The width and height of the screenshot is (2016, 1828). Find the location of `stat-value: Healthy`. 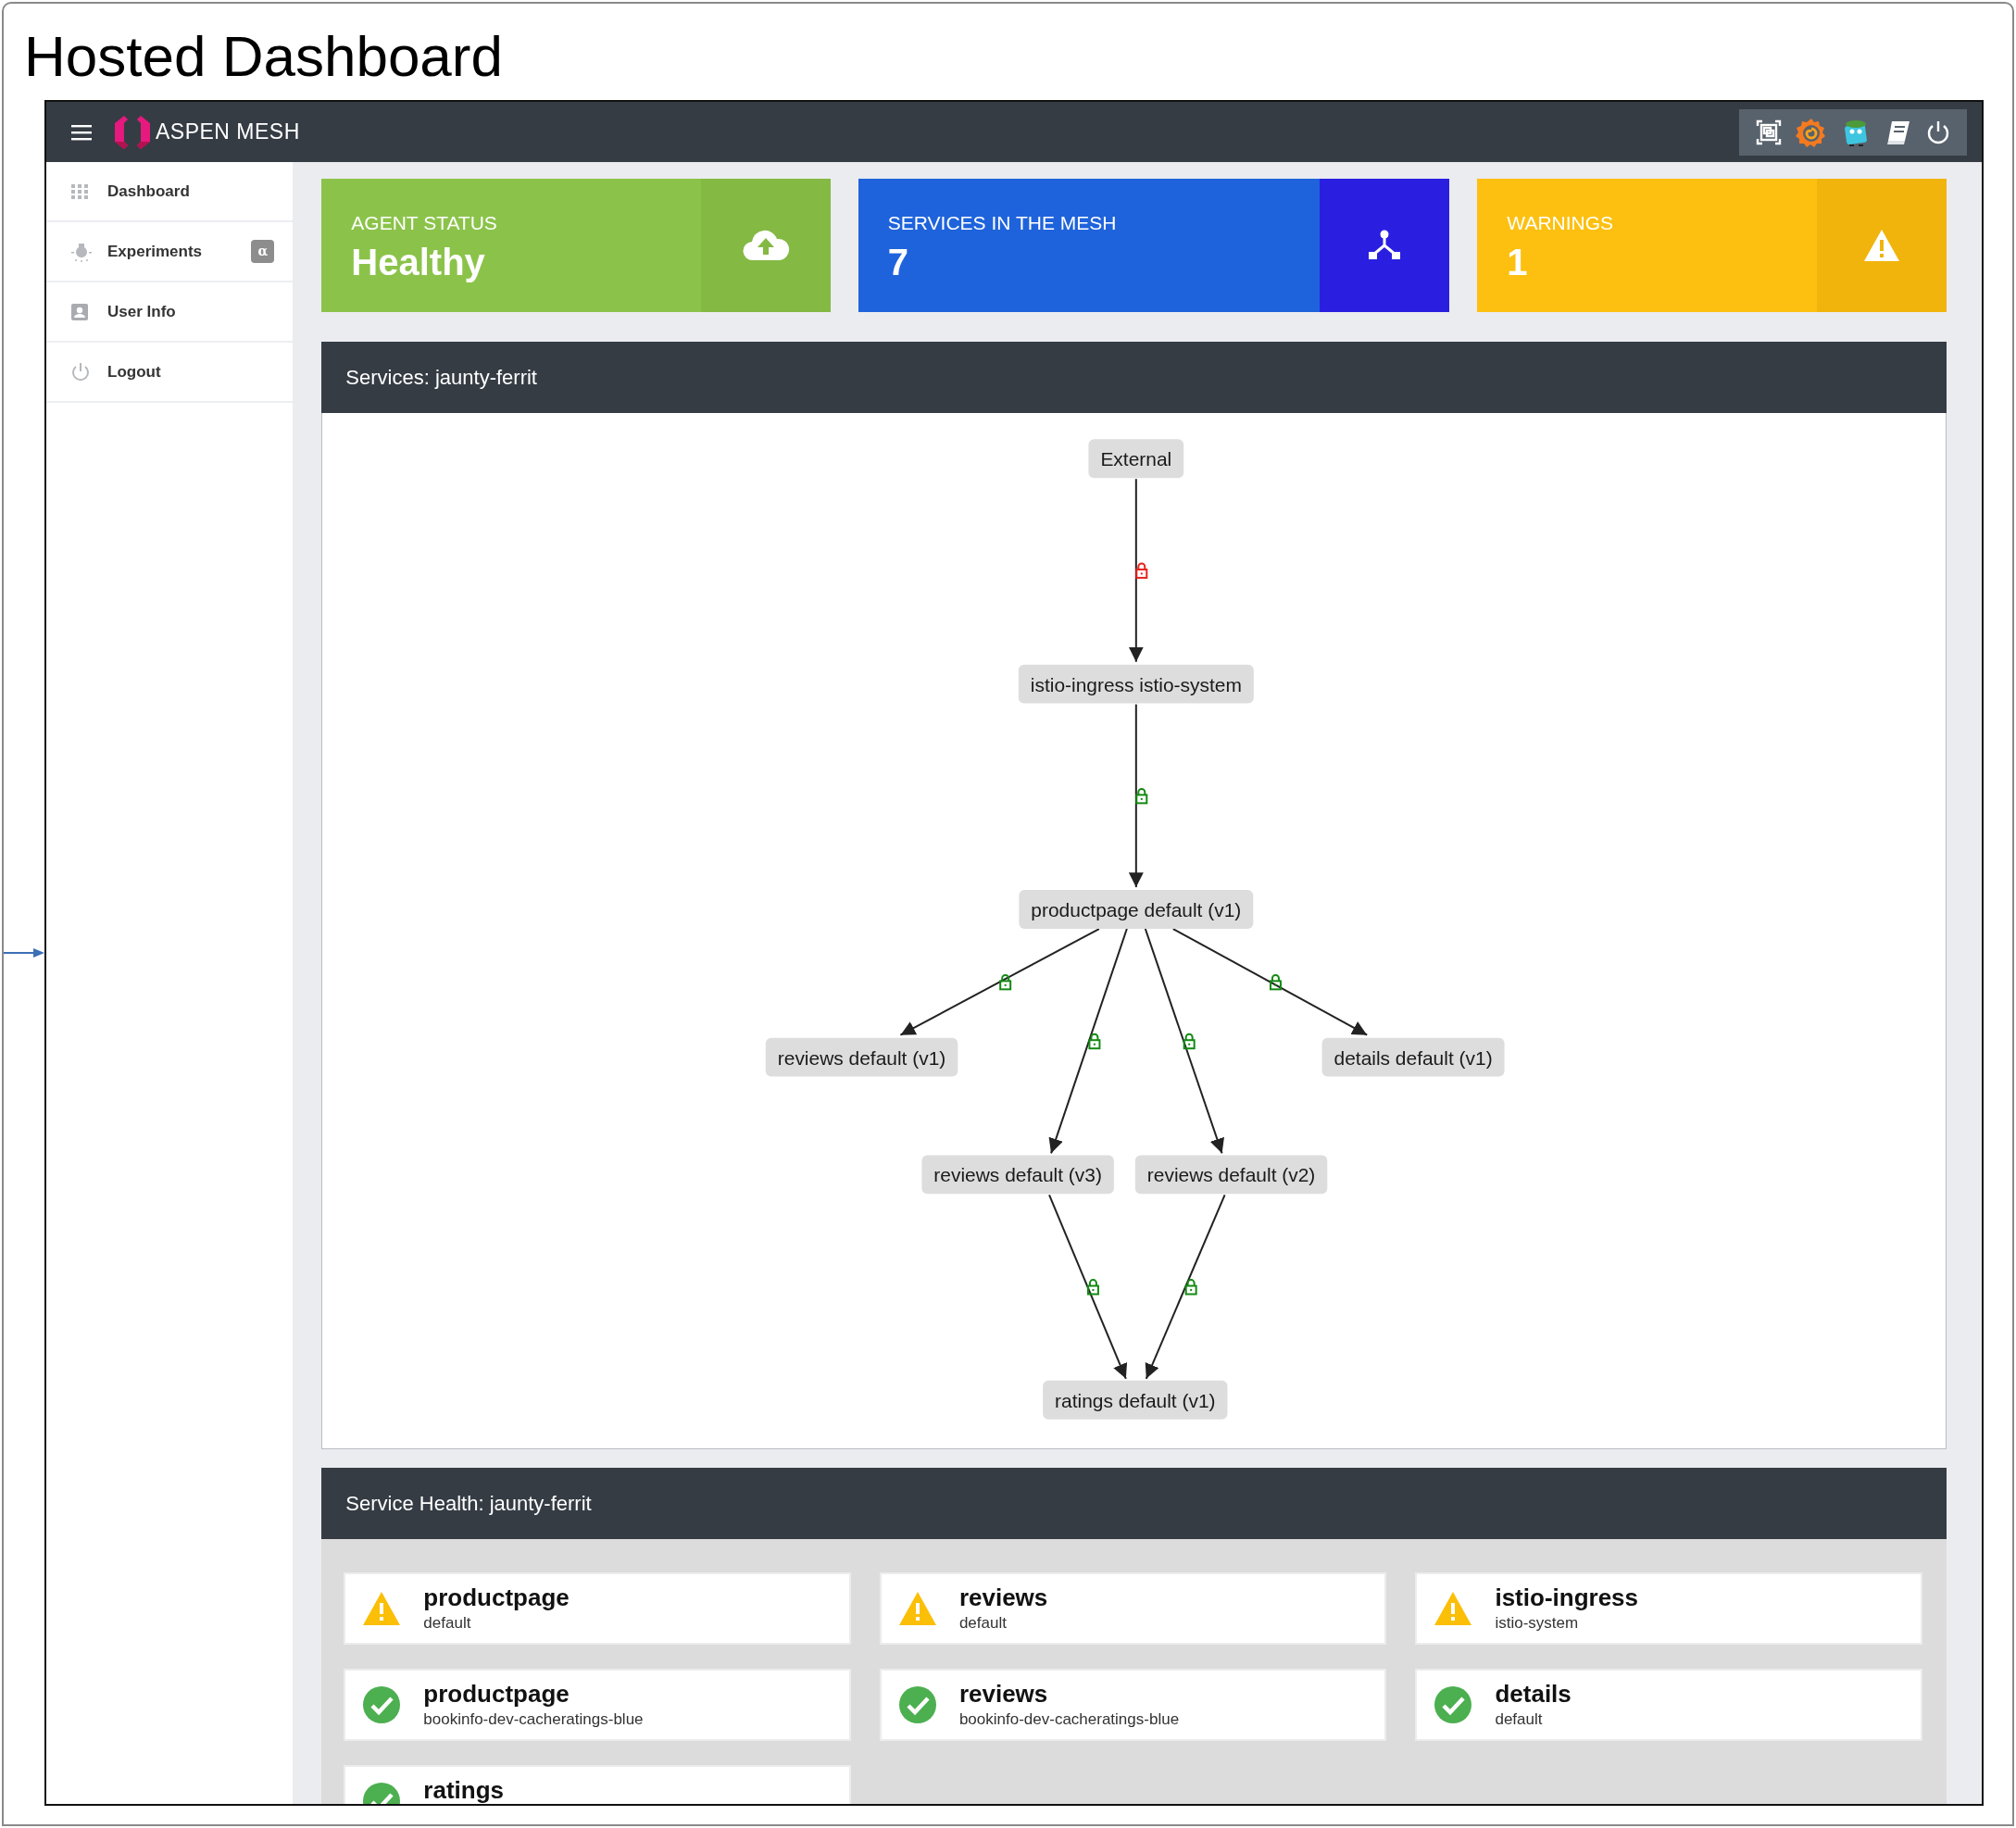

stat-value: Healthy is located at coordinates (418, 261).